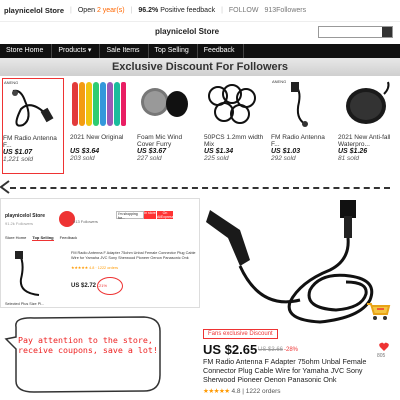  Describe the element at coordinates (18, 159) in the screenshot. I see `product-sold: 1,221 sold` at that location.